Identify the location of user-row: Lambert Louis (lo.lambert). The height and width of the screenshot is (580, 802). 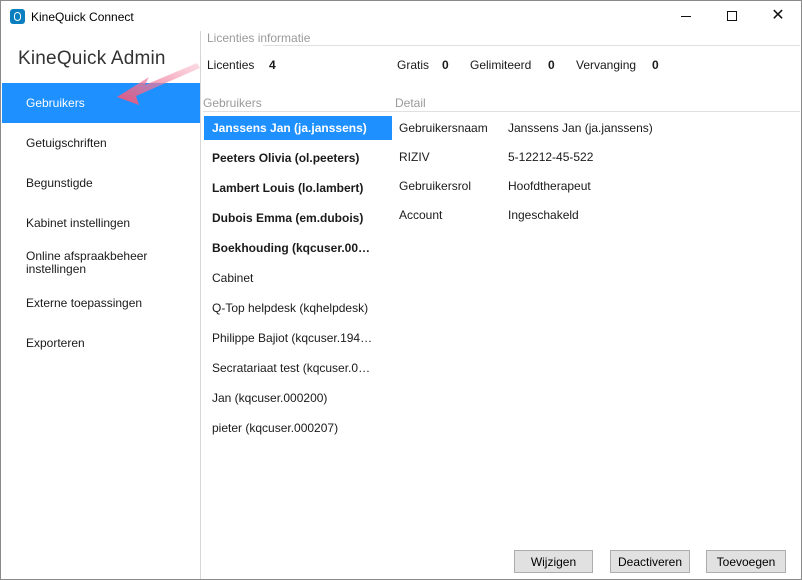
(298, 188).